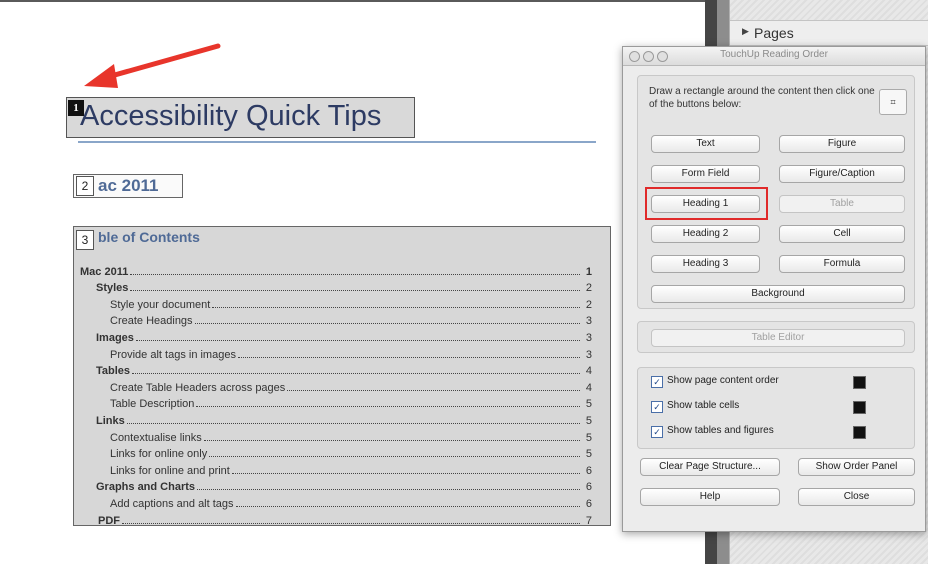 Image resolution: width=928 pixels, height=564 pixels. What do you see at coordinates (705, 174) in the screenshot?
I see `form-field-button: Form Field` at bounding box center [705, 174].